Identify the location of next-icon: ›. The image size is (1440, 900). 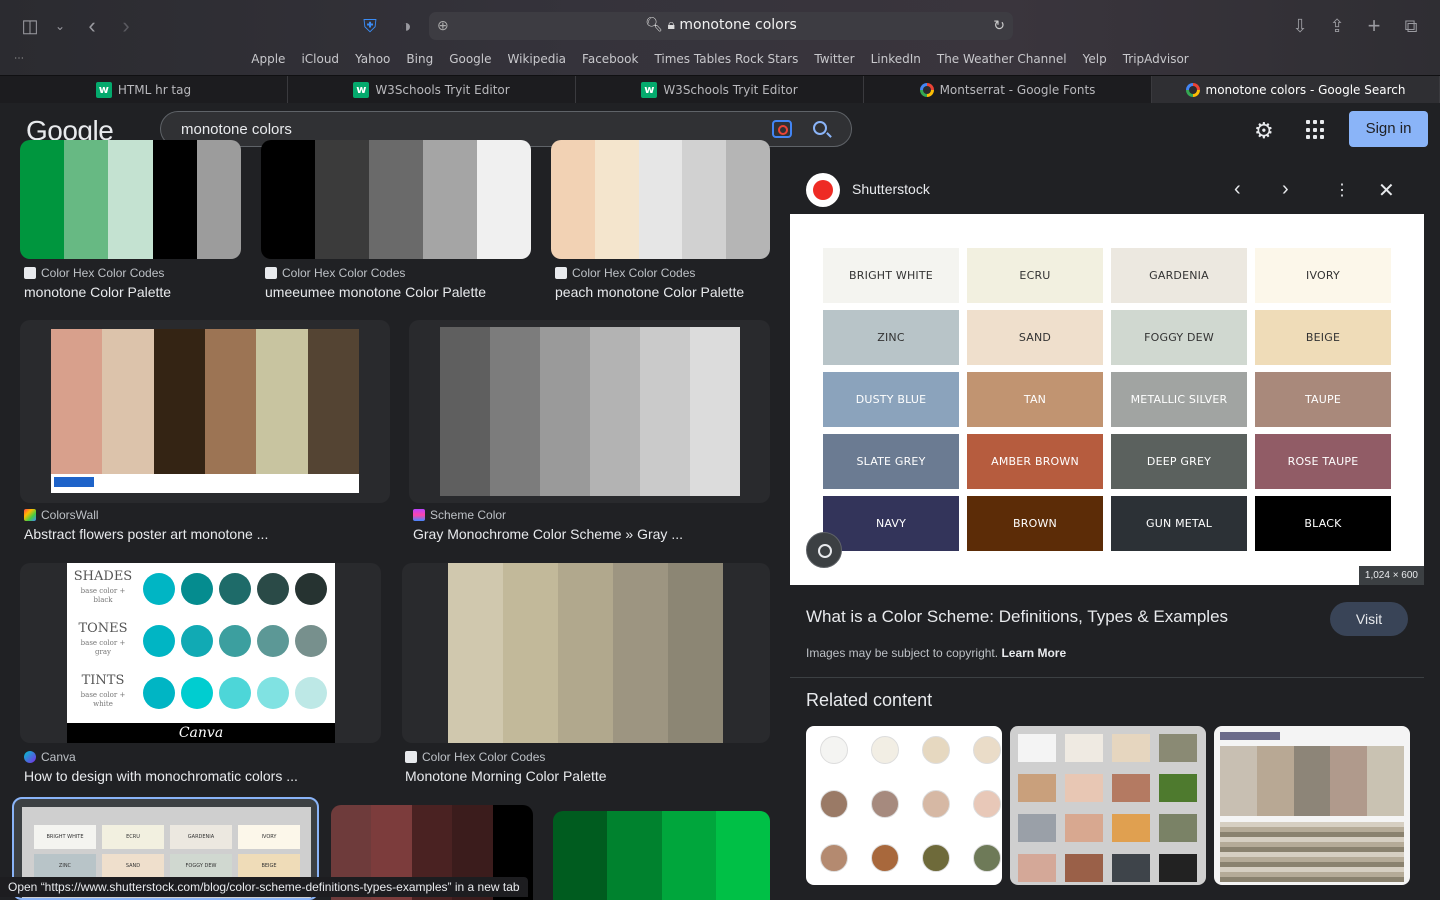
(1285, 189).